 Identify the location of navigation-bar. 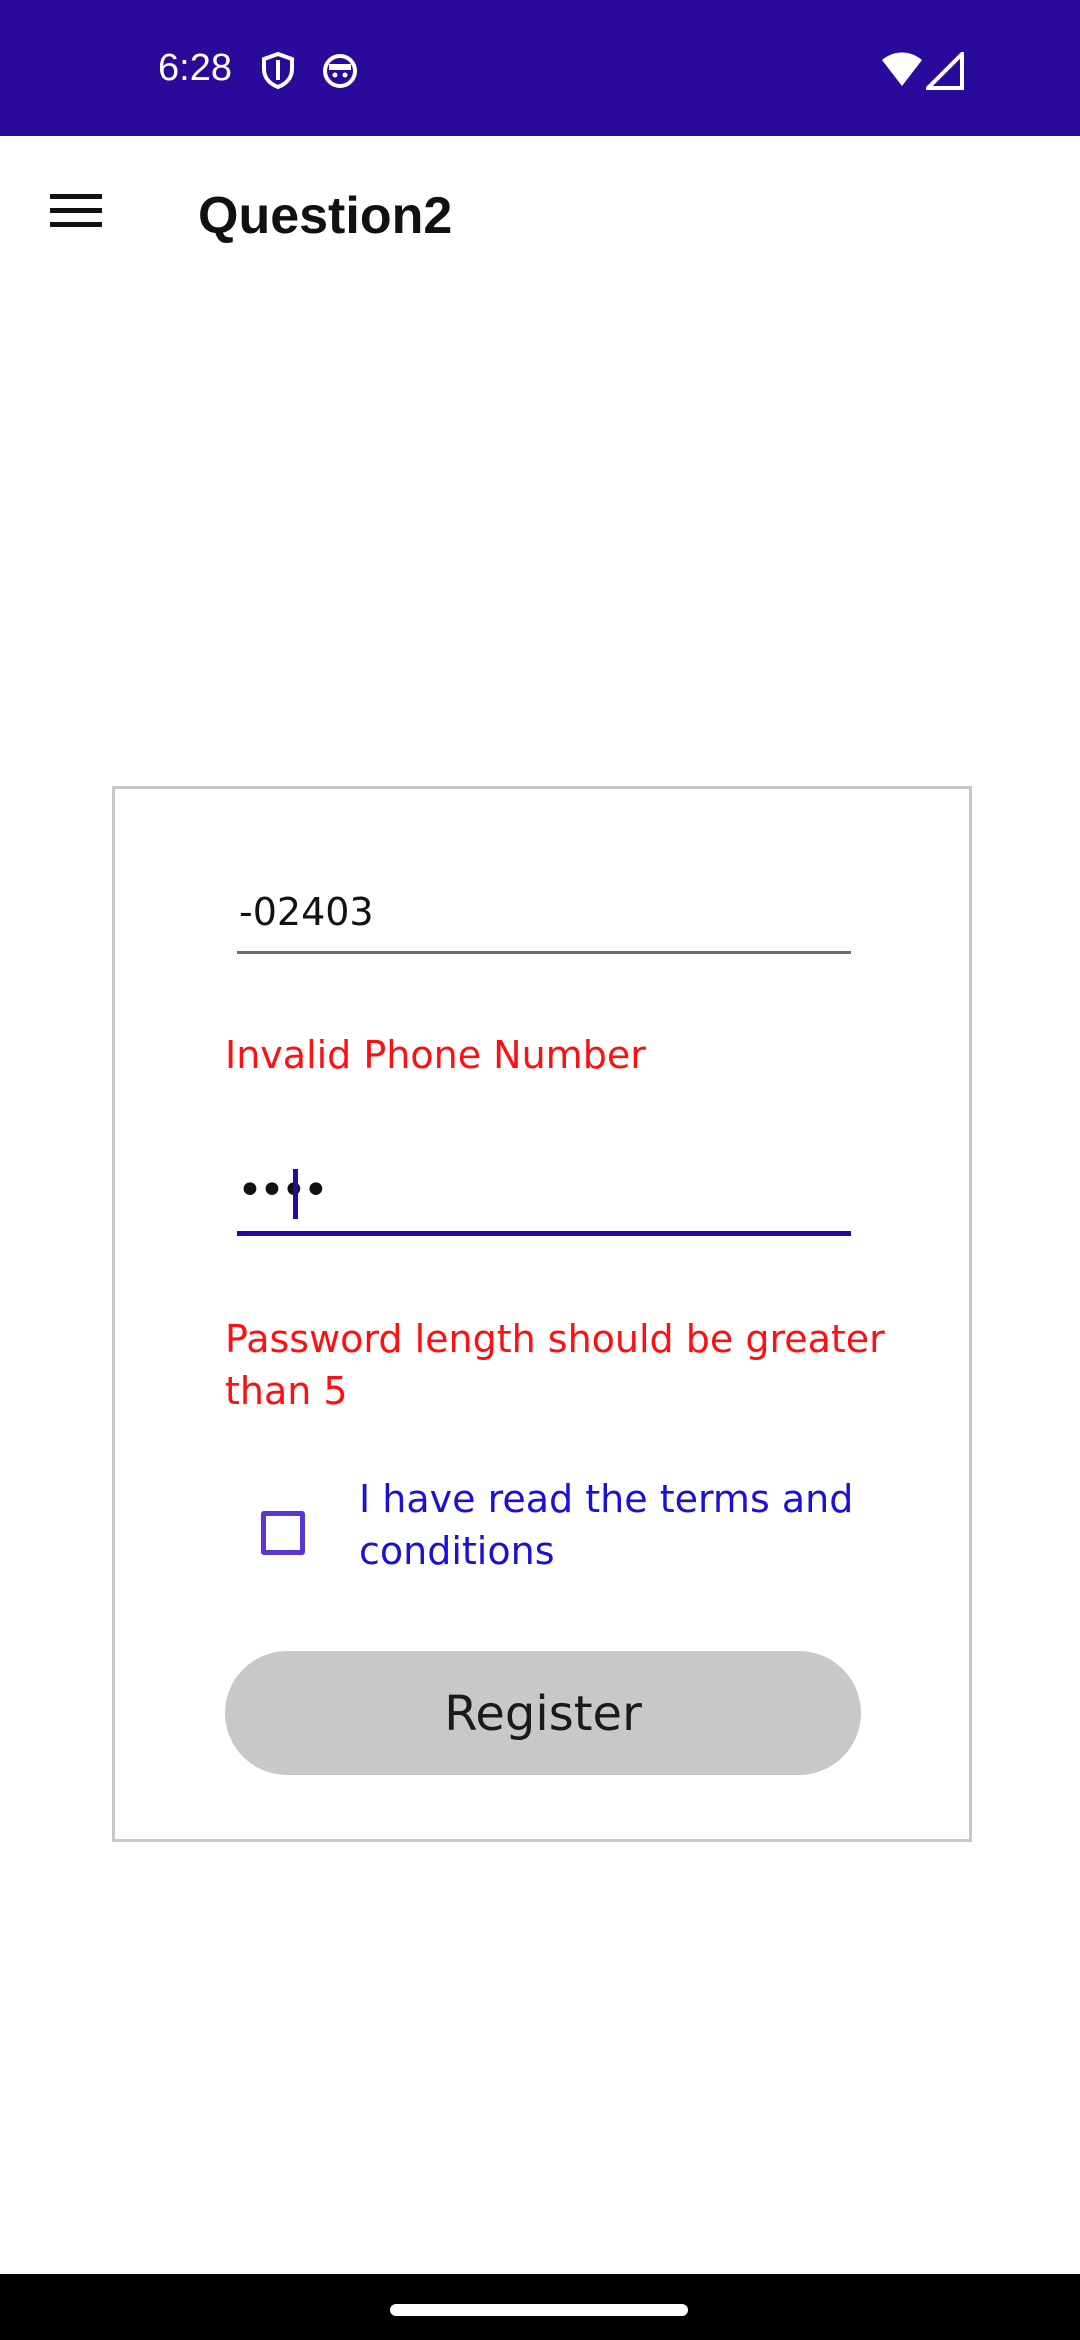
(540, 2307).